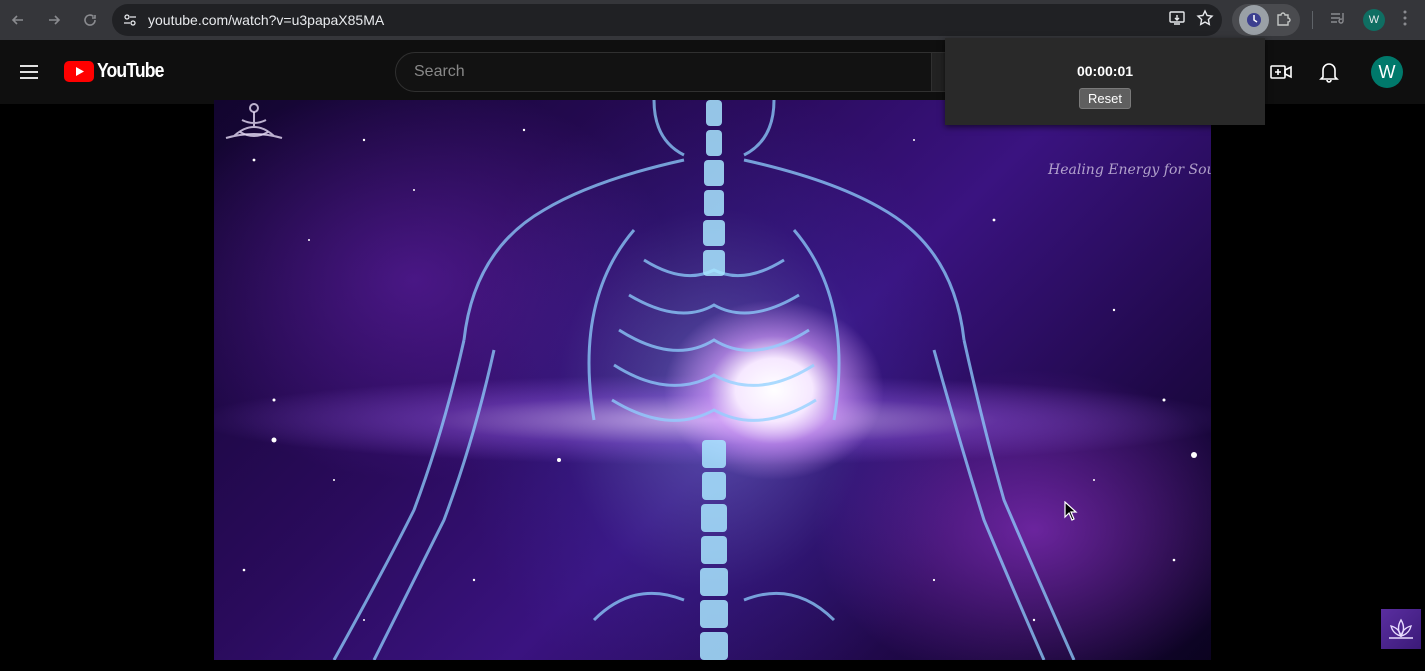  I want to click on toolbar-divider, so click(1312, 20).